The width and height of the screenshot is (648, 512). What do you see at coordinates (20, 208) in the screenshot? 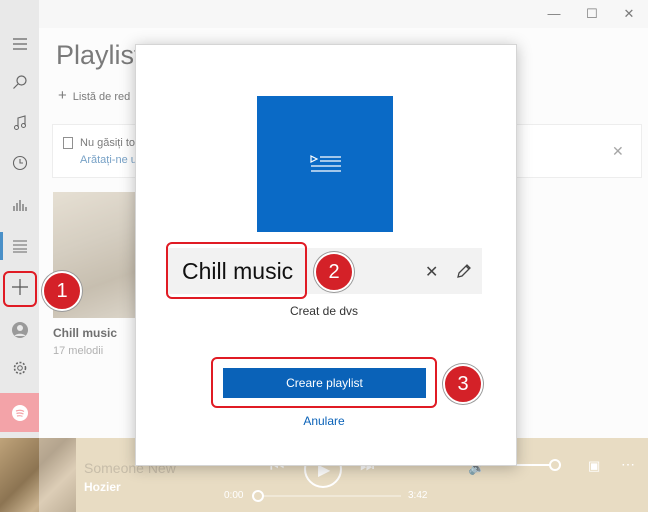
I see `equalizer-icon` at bounding box center [20, 208].